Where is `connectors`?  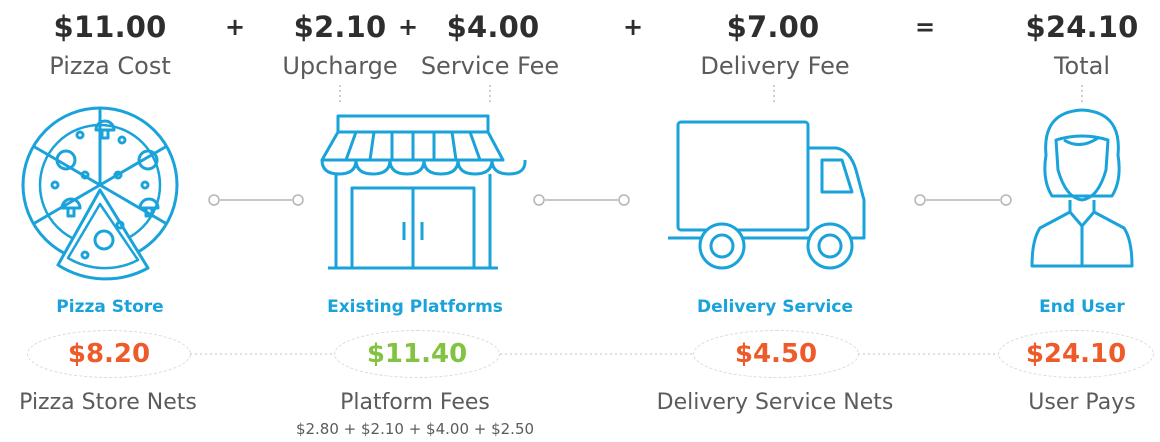 connectors is located at coordinates (610, 200).